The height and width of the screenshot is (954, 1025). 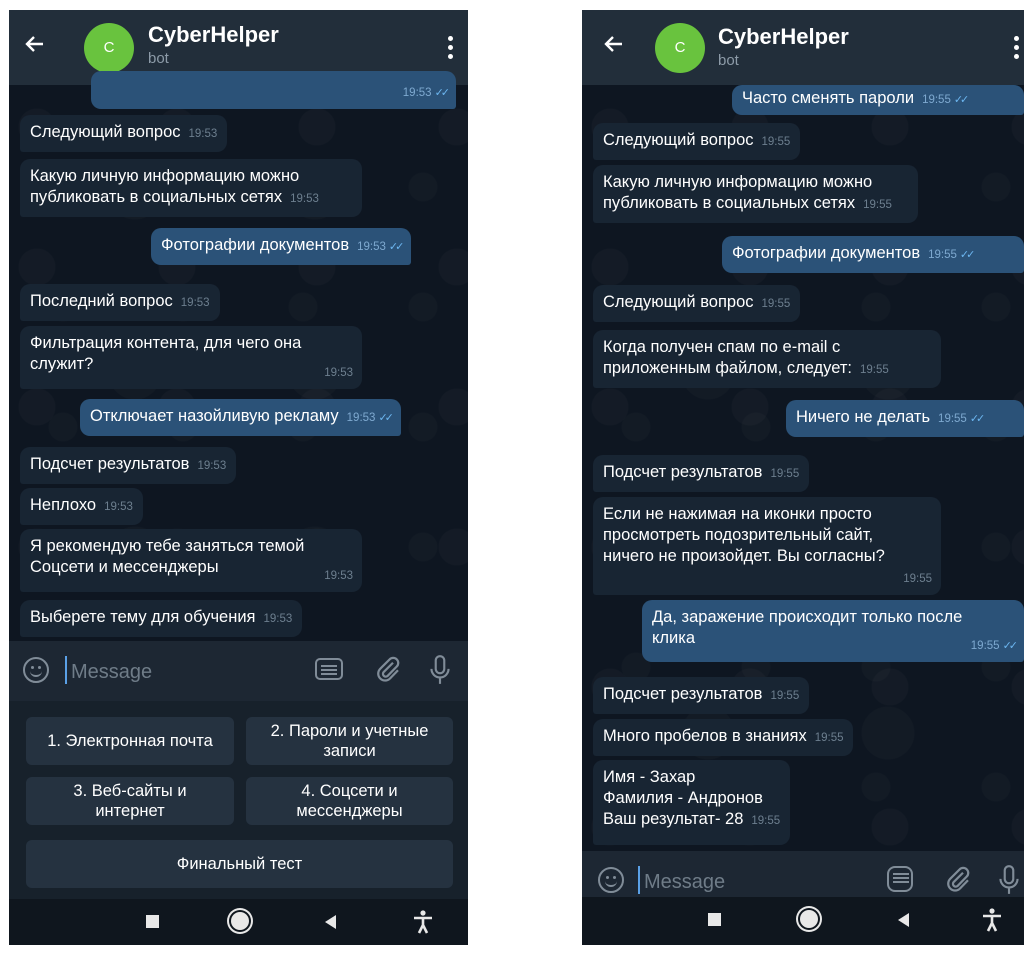 What do you see at coordinates (81, 506) in the screenshot?
I see `message-bubble-incoming: Неплохо 19:53` at bounding box center [81, 506].